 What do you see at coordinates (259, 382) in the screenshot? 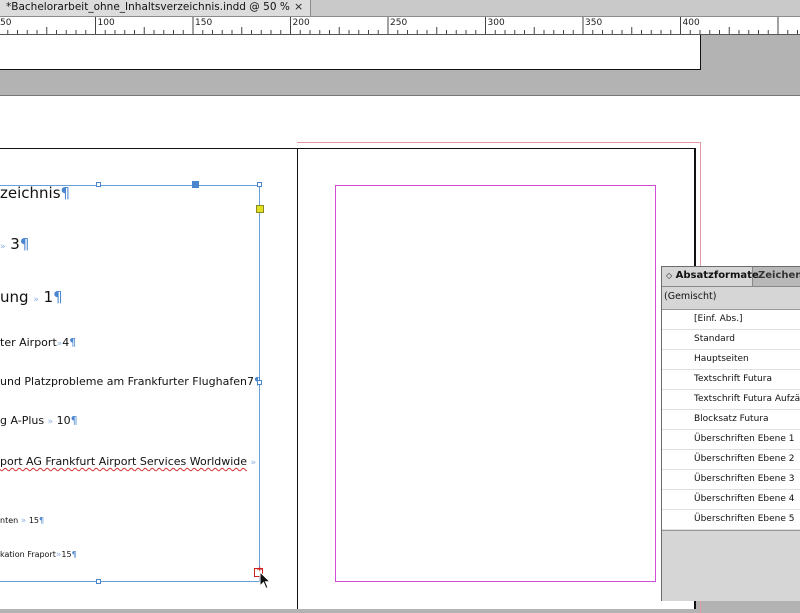
I see `frame-handle-right` at bounding box center [259, 382].